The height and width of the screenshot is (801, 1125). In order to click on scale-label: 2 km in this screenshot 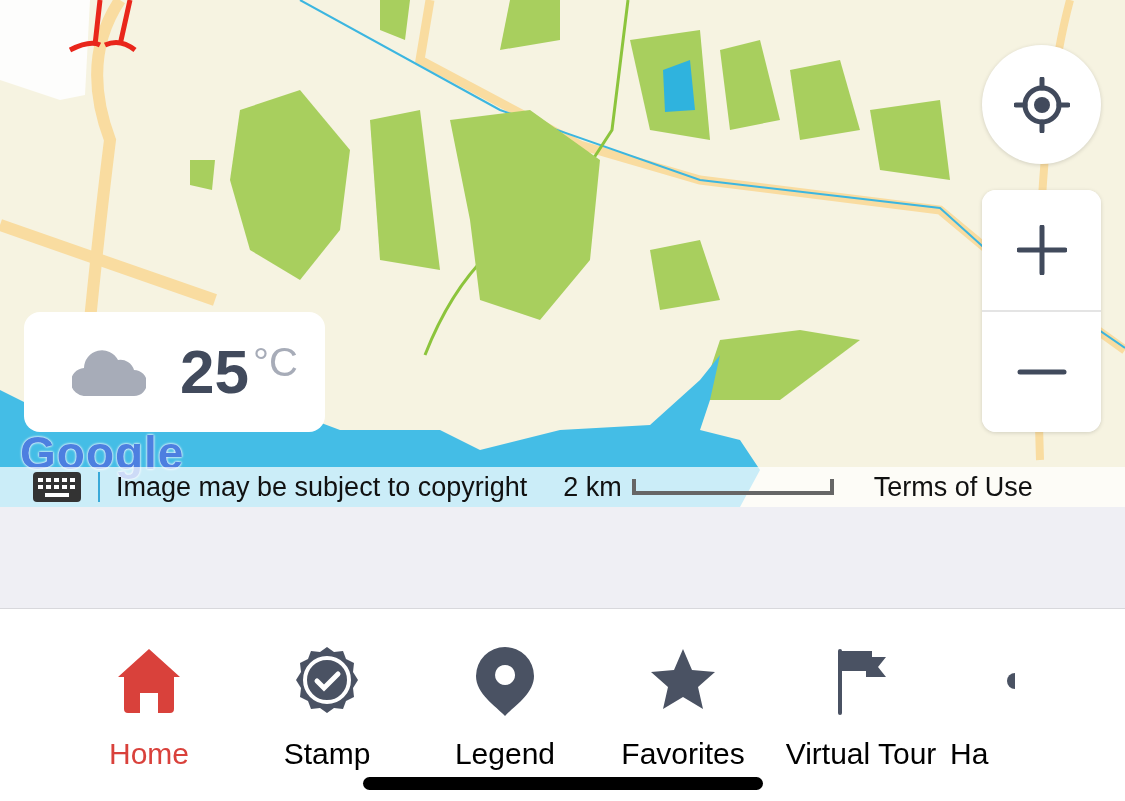, I will do `click(592, 487)`.